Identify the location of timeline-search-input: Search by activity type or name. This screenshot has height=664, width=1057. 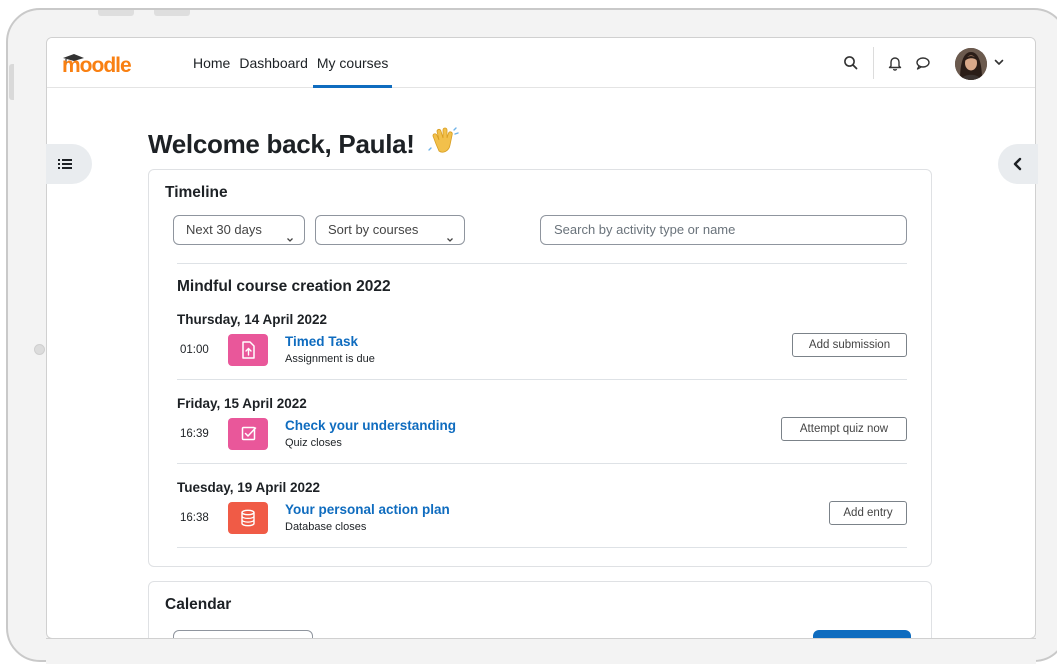
(723, 230).